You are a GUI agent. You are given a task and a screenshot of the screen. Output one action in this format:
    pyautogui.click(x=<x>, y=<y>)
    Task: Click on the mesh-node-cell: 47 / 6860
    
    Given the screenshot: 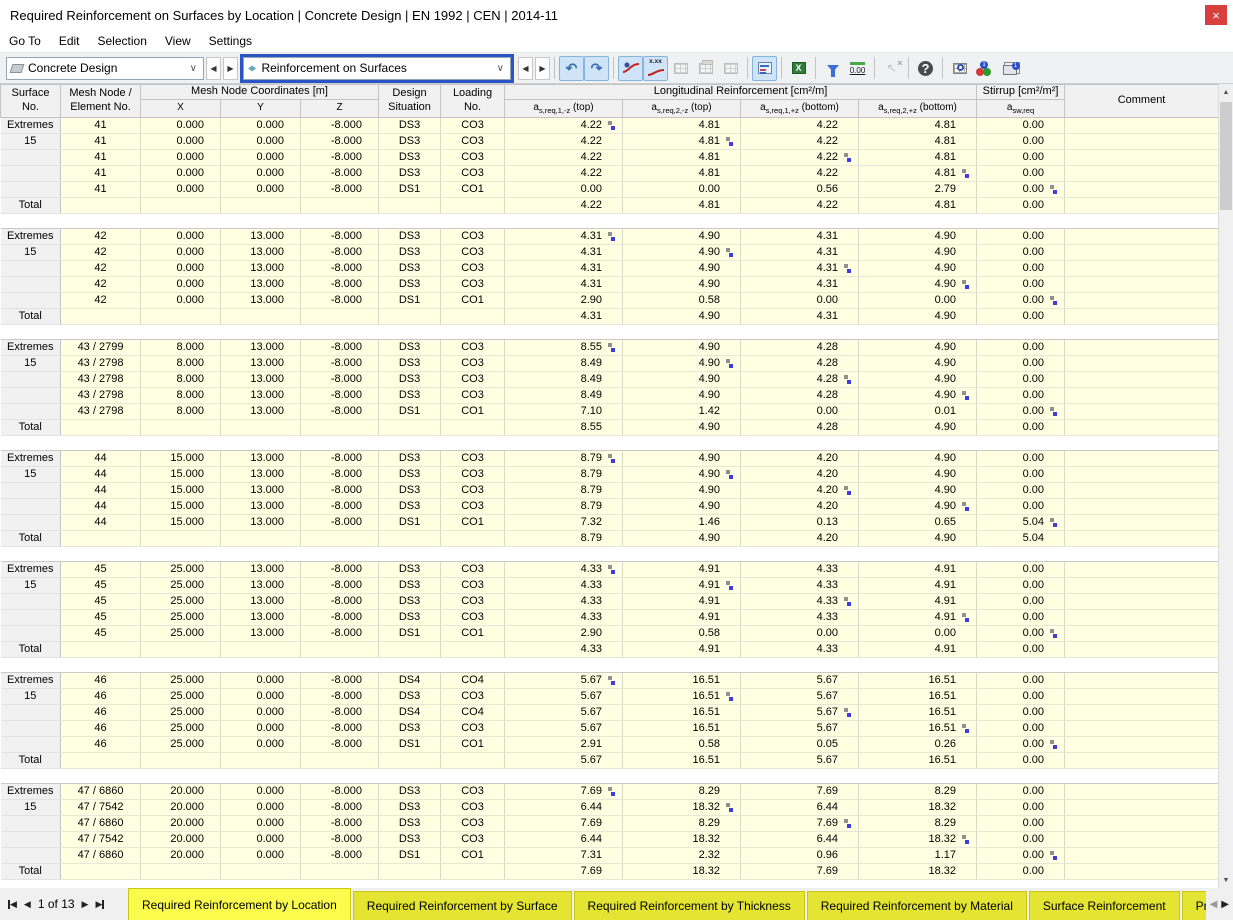 What is the action you would take?
    pyautogui.click(x=100, y=855)
    